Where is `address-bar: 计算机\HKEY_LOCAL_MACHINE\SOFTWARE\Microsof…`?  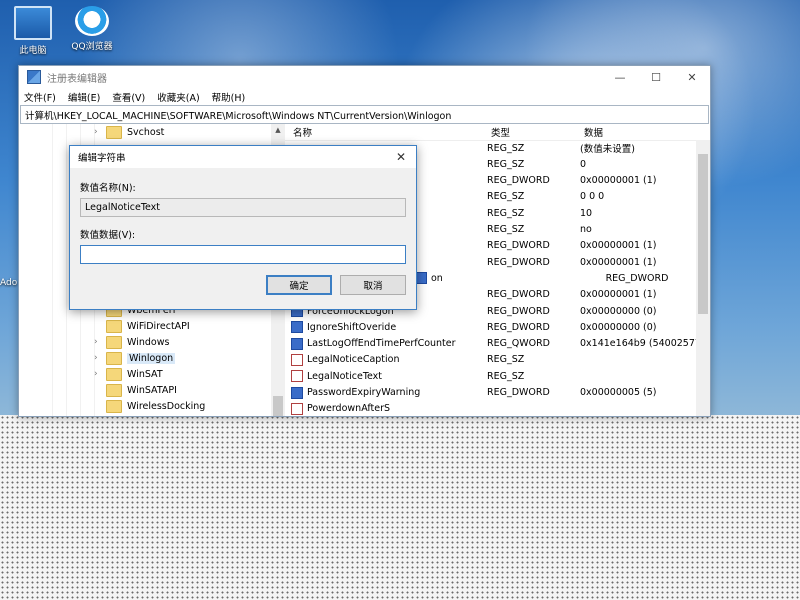
address-bar: 计算机\HKEY_LOCAL_MACHINE\SOFTWARE\Microsof… is located at coordinates (364, 114).